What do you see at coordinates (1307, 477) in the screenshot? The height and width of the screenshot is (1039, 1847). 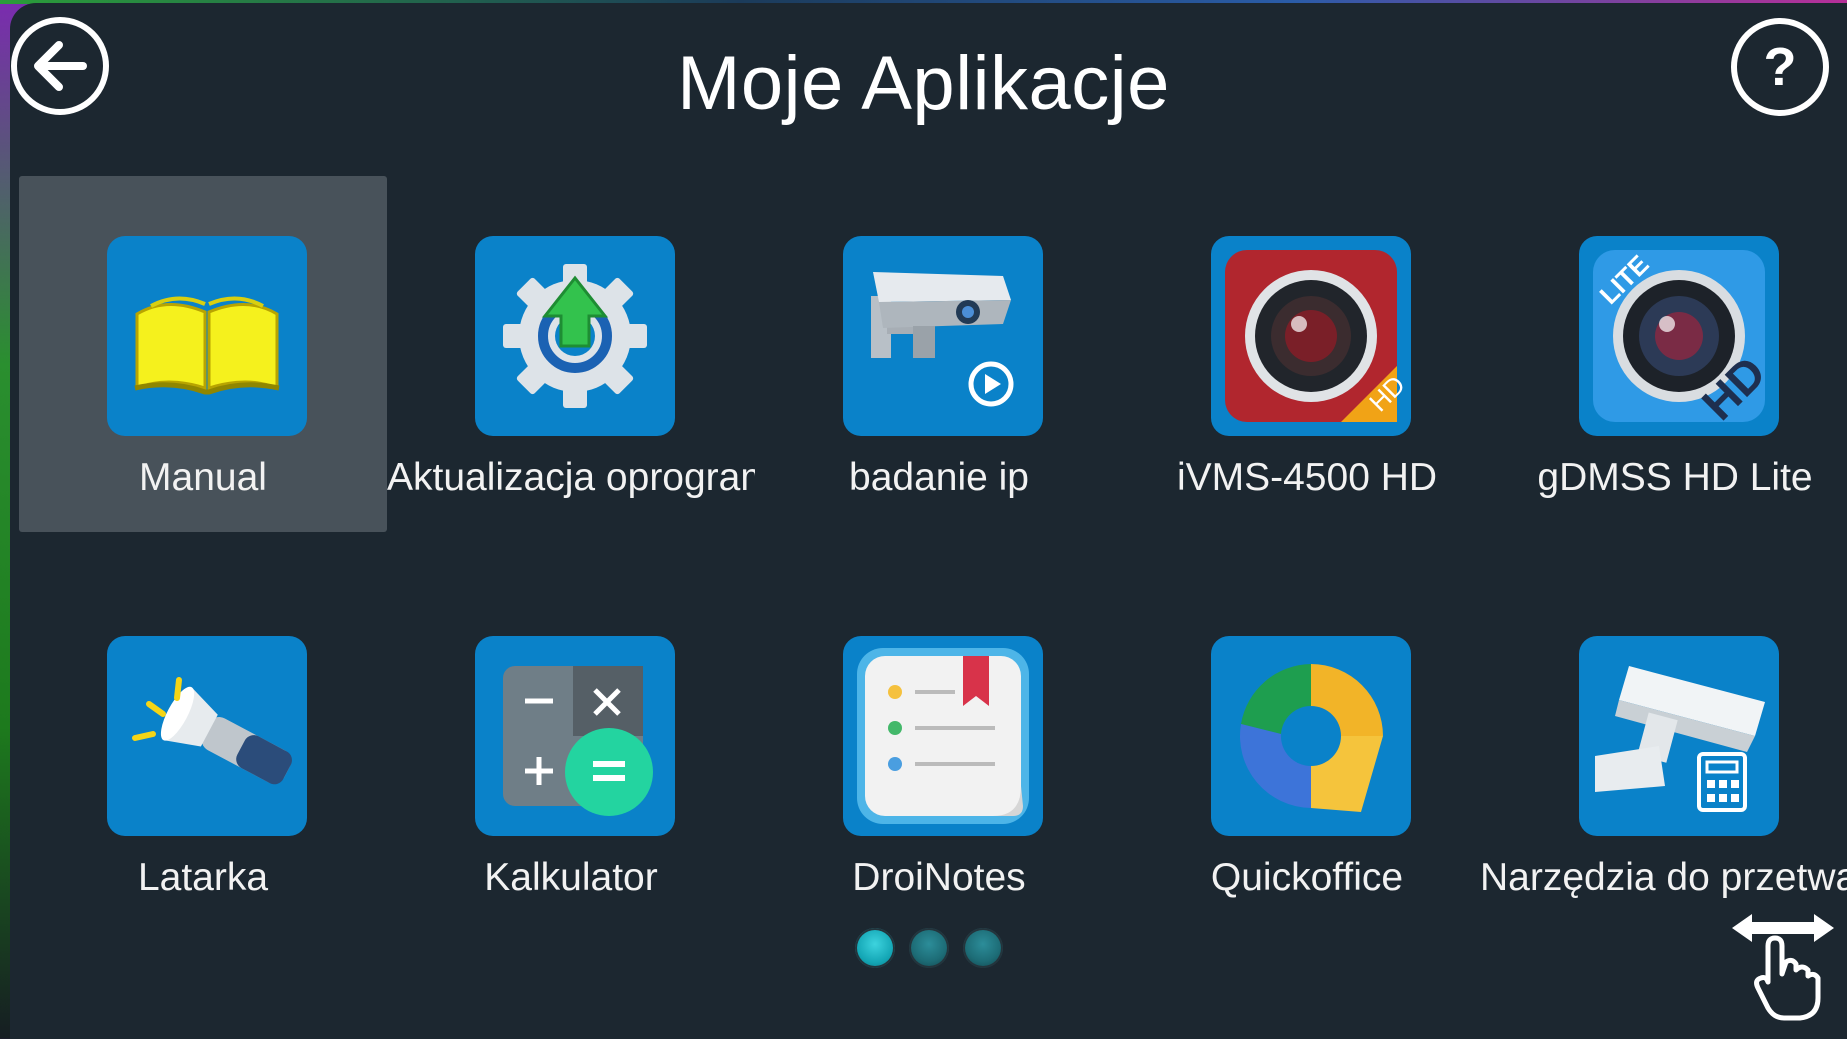 I see `app-label: iVMS-4500 HD` at bounding box center [1307, 477].